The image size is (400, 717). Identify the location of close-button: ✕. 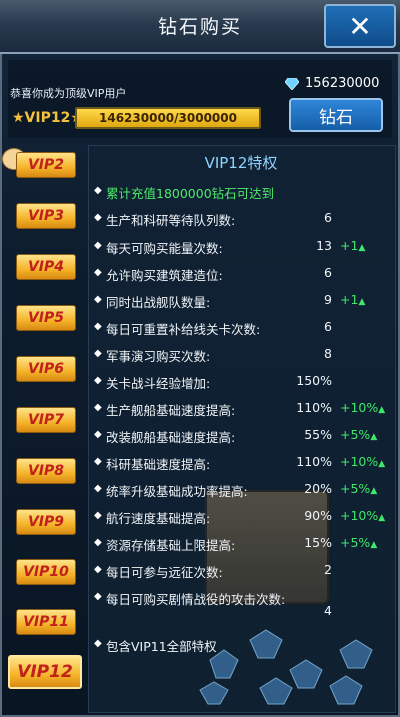
(360, 26).